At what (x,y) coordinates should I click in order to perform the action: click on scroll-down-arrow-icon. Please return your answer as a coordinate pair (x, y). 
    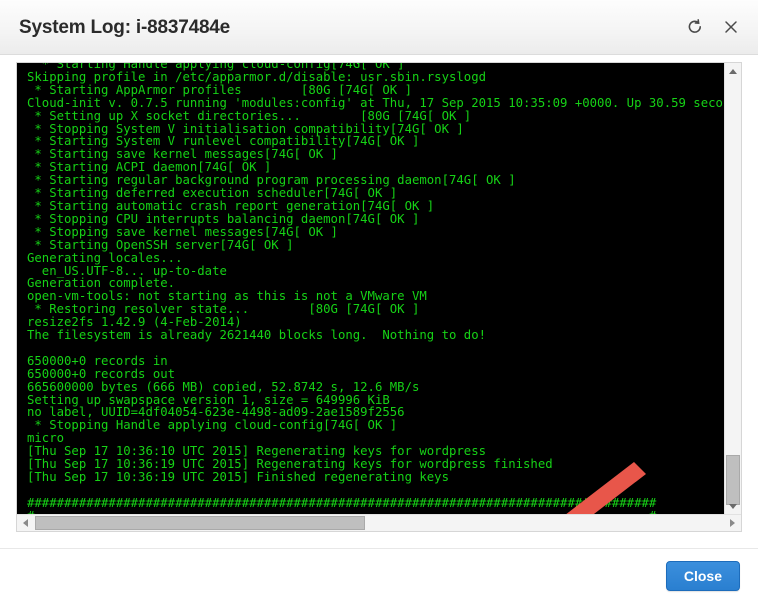
    Looking at the image, I should click on (733, 506).